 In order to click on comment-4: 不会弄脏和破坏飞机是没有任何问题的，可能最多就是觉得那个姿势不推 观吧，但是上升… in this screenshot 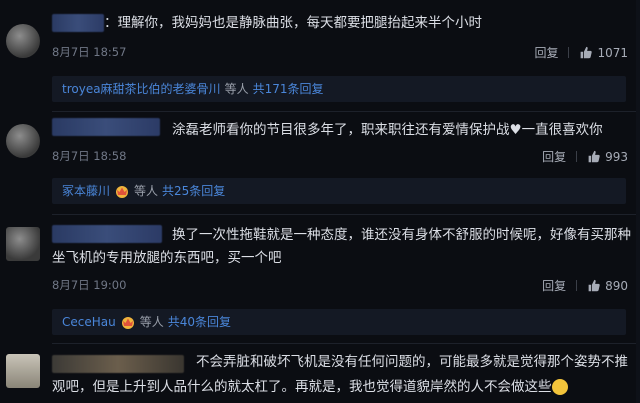, I will do `click(320, 373)`.